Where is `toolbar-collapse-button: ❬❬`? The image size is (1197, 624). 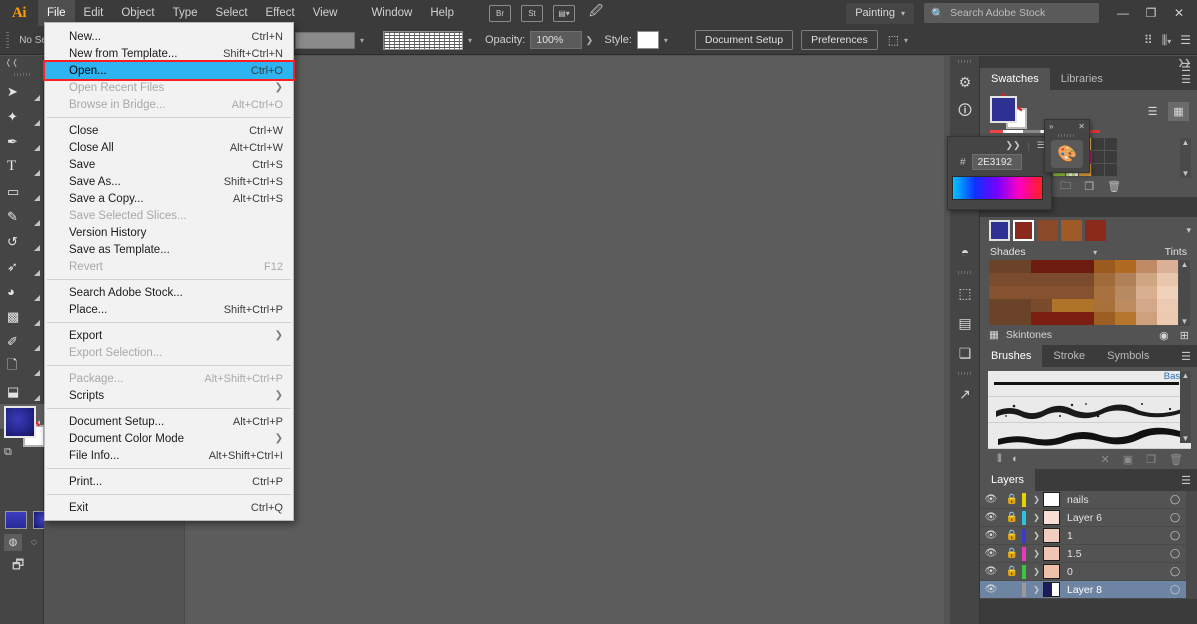 toolbar-collapse-button: ❬❬ is located at coordinates (21, 62).